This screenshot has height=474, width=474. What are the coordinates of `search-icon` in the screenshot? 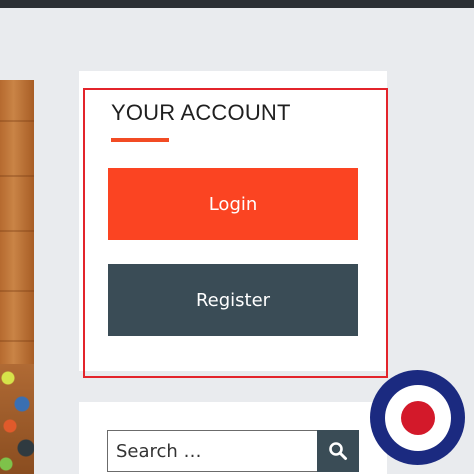 It's located at (338, 451).